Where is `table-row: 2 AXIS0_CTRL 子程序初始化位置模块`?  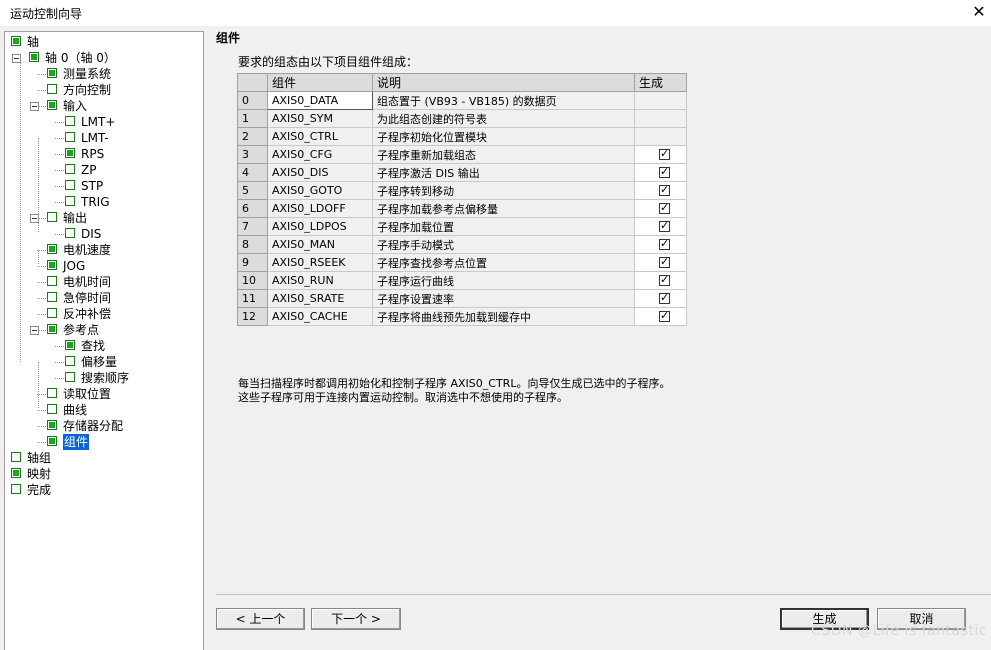 table-row: 2 AXIS0_CTRL 子程序初始化位置模块 is located at coordinates (462, 136).